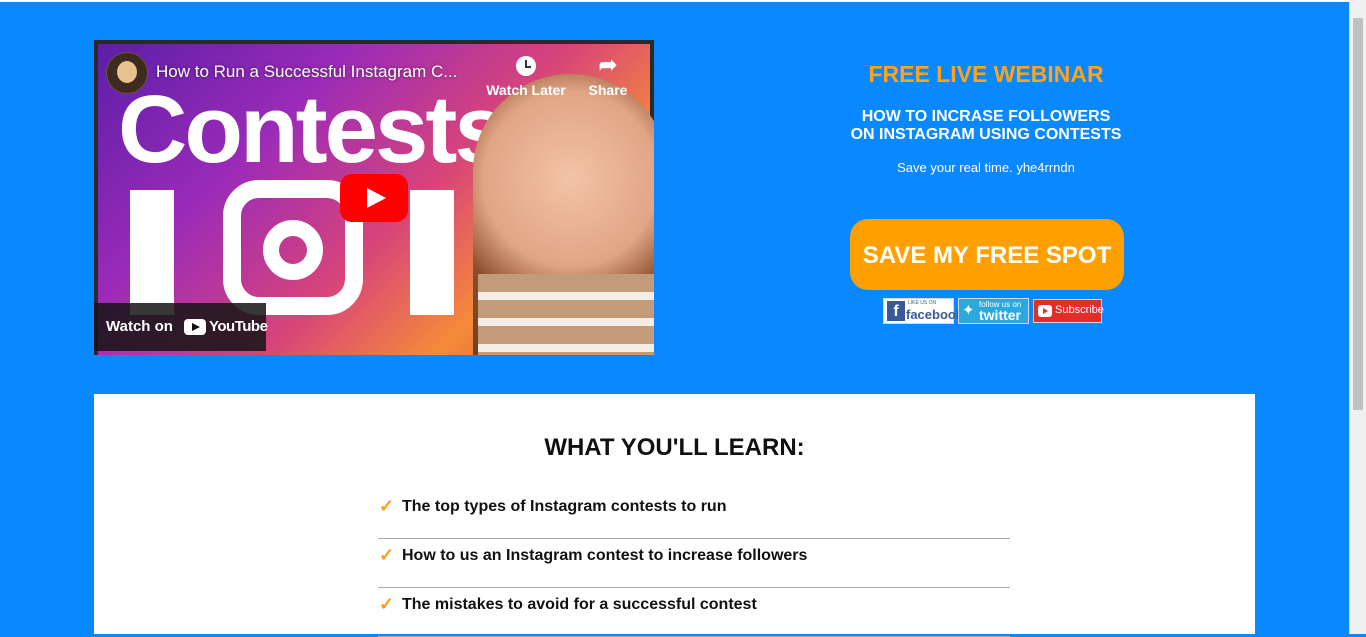 The width and height of the screenshot is (1366, 637). I want to click on thumbnail-text: Contests, so click(313, 129).